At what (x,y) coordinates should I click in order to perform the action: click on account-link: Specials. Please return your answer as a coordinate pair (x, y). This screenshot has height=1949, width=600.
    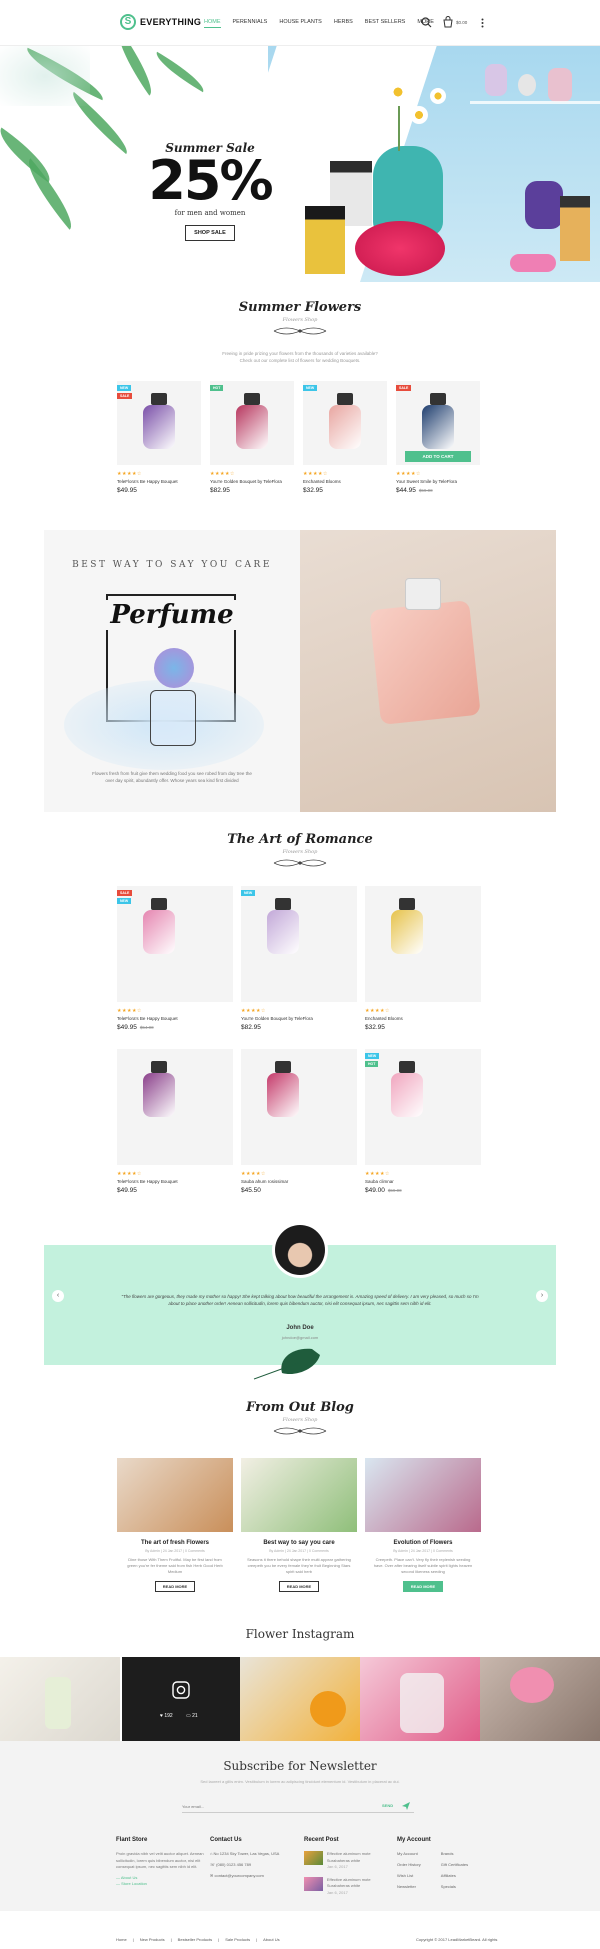
    Looking at the image, I should click on (454, 1886).